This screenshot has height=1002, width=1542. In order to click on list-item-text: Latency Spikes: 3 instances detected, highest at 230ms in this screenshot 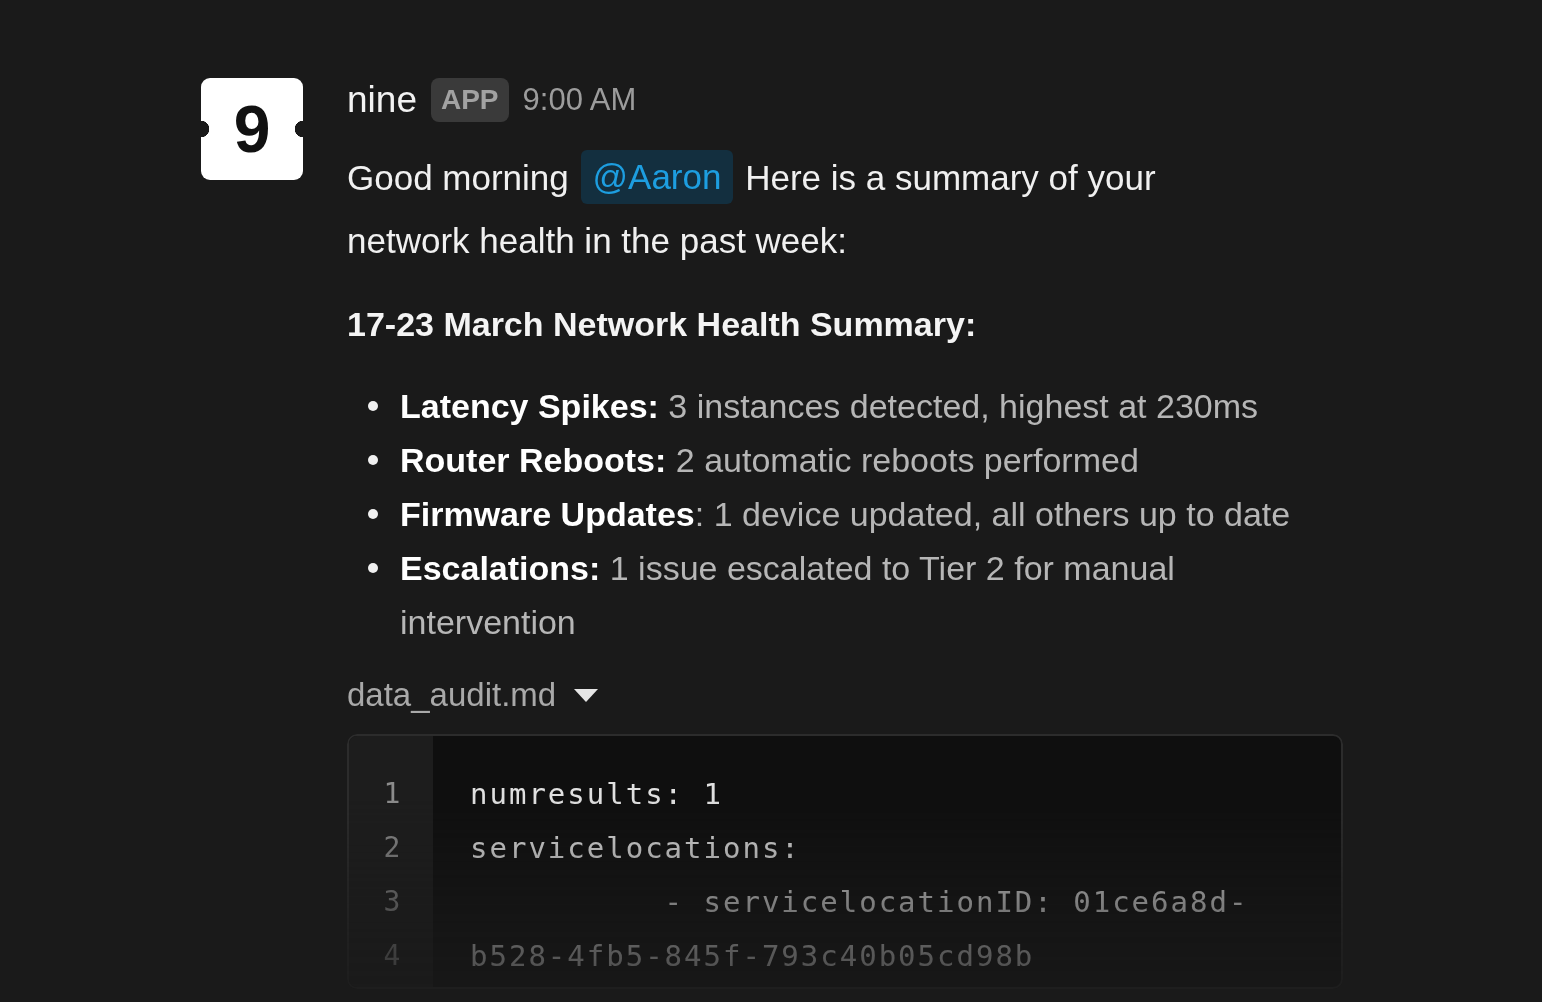, I will do `click(829, 406)`.